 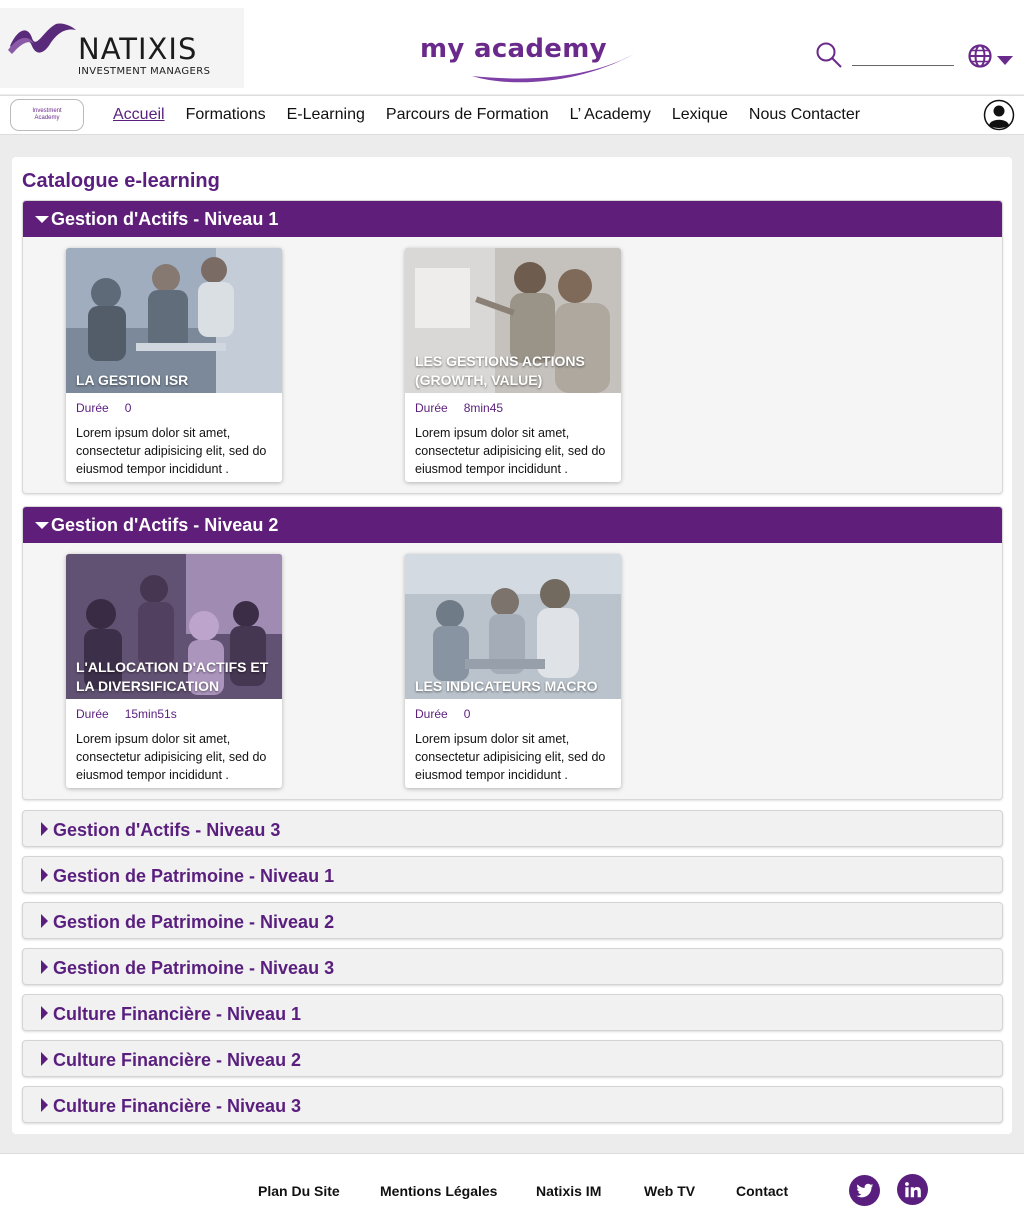 I want to click on section-header: Gestion d'Actifs - Niveau 1, so click(x=512, y=219).